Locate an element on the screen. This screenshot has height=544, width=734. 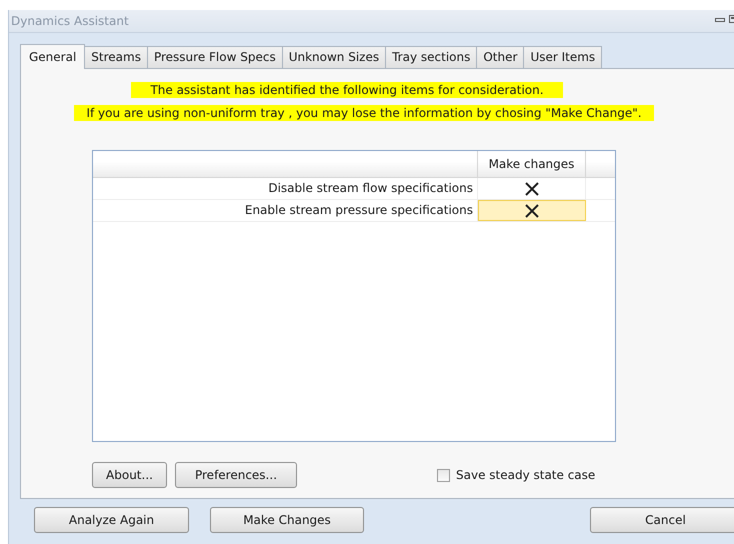
make-change-cell is located at coordinates (532, 210).